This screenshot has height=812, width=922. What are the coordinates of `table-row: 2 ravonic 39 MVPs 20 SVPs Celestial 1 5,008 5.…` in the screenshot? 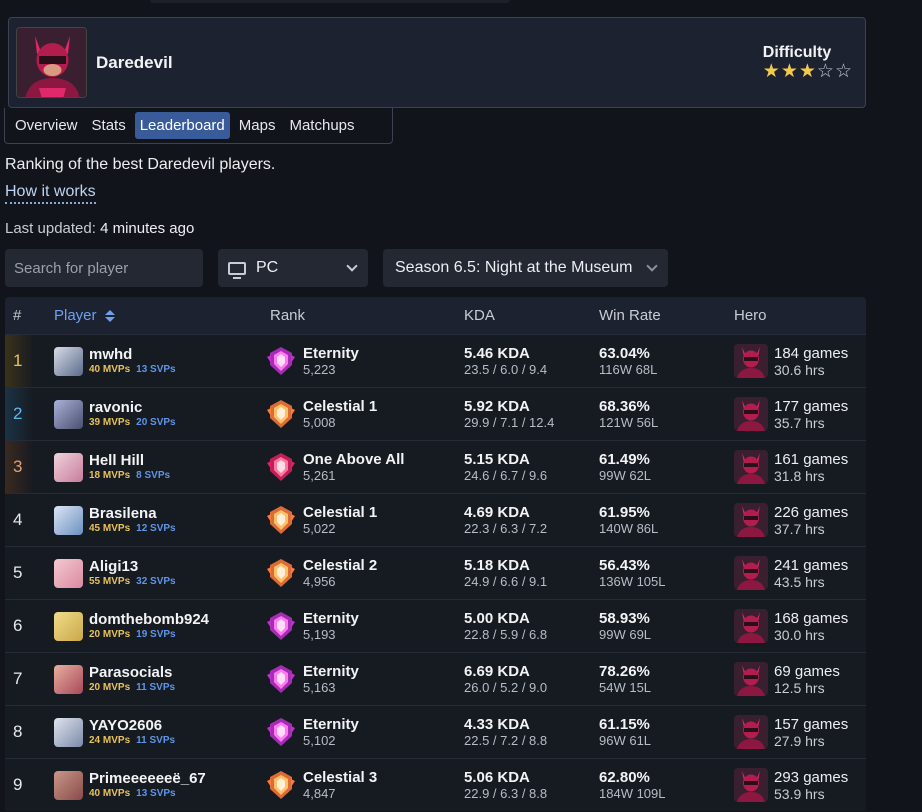 It's located at (435, 413).